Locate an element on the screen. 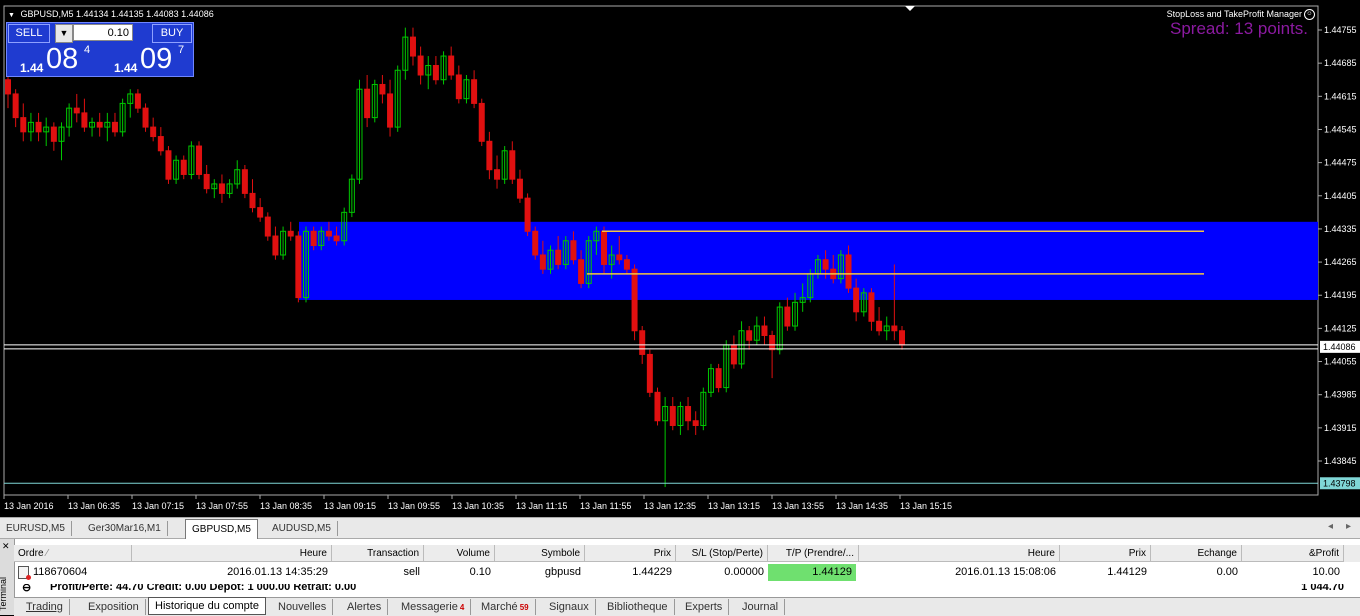  volume-dropdown-icon: ▼ is located at coordinates (64, 33).